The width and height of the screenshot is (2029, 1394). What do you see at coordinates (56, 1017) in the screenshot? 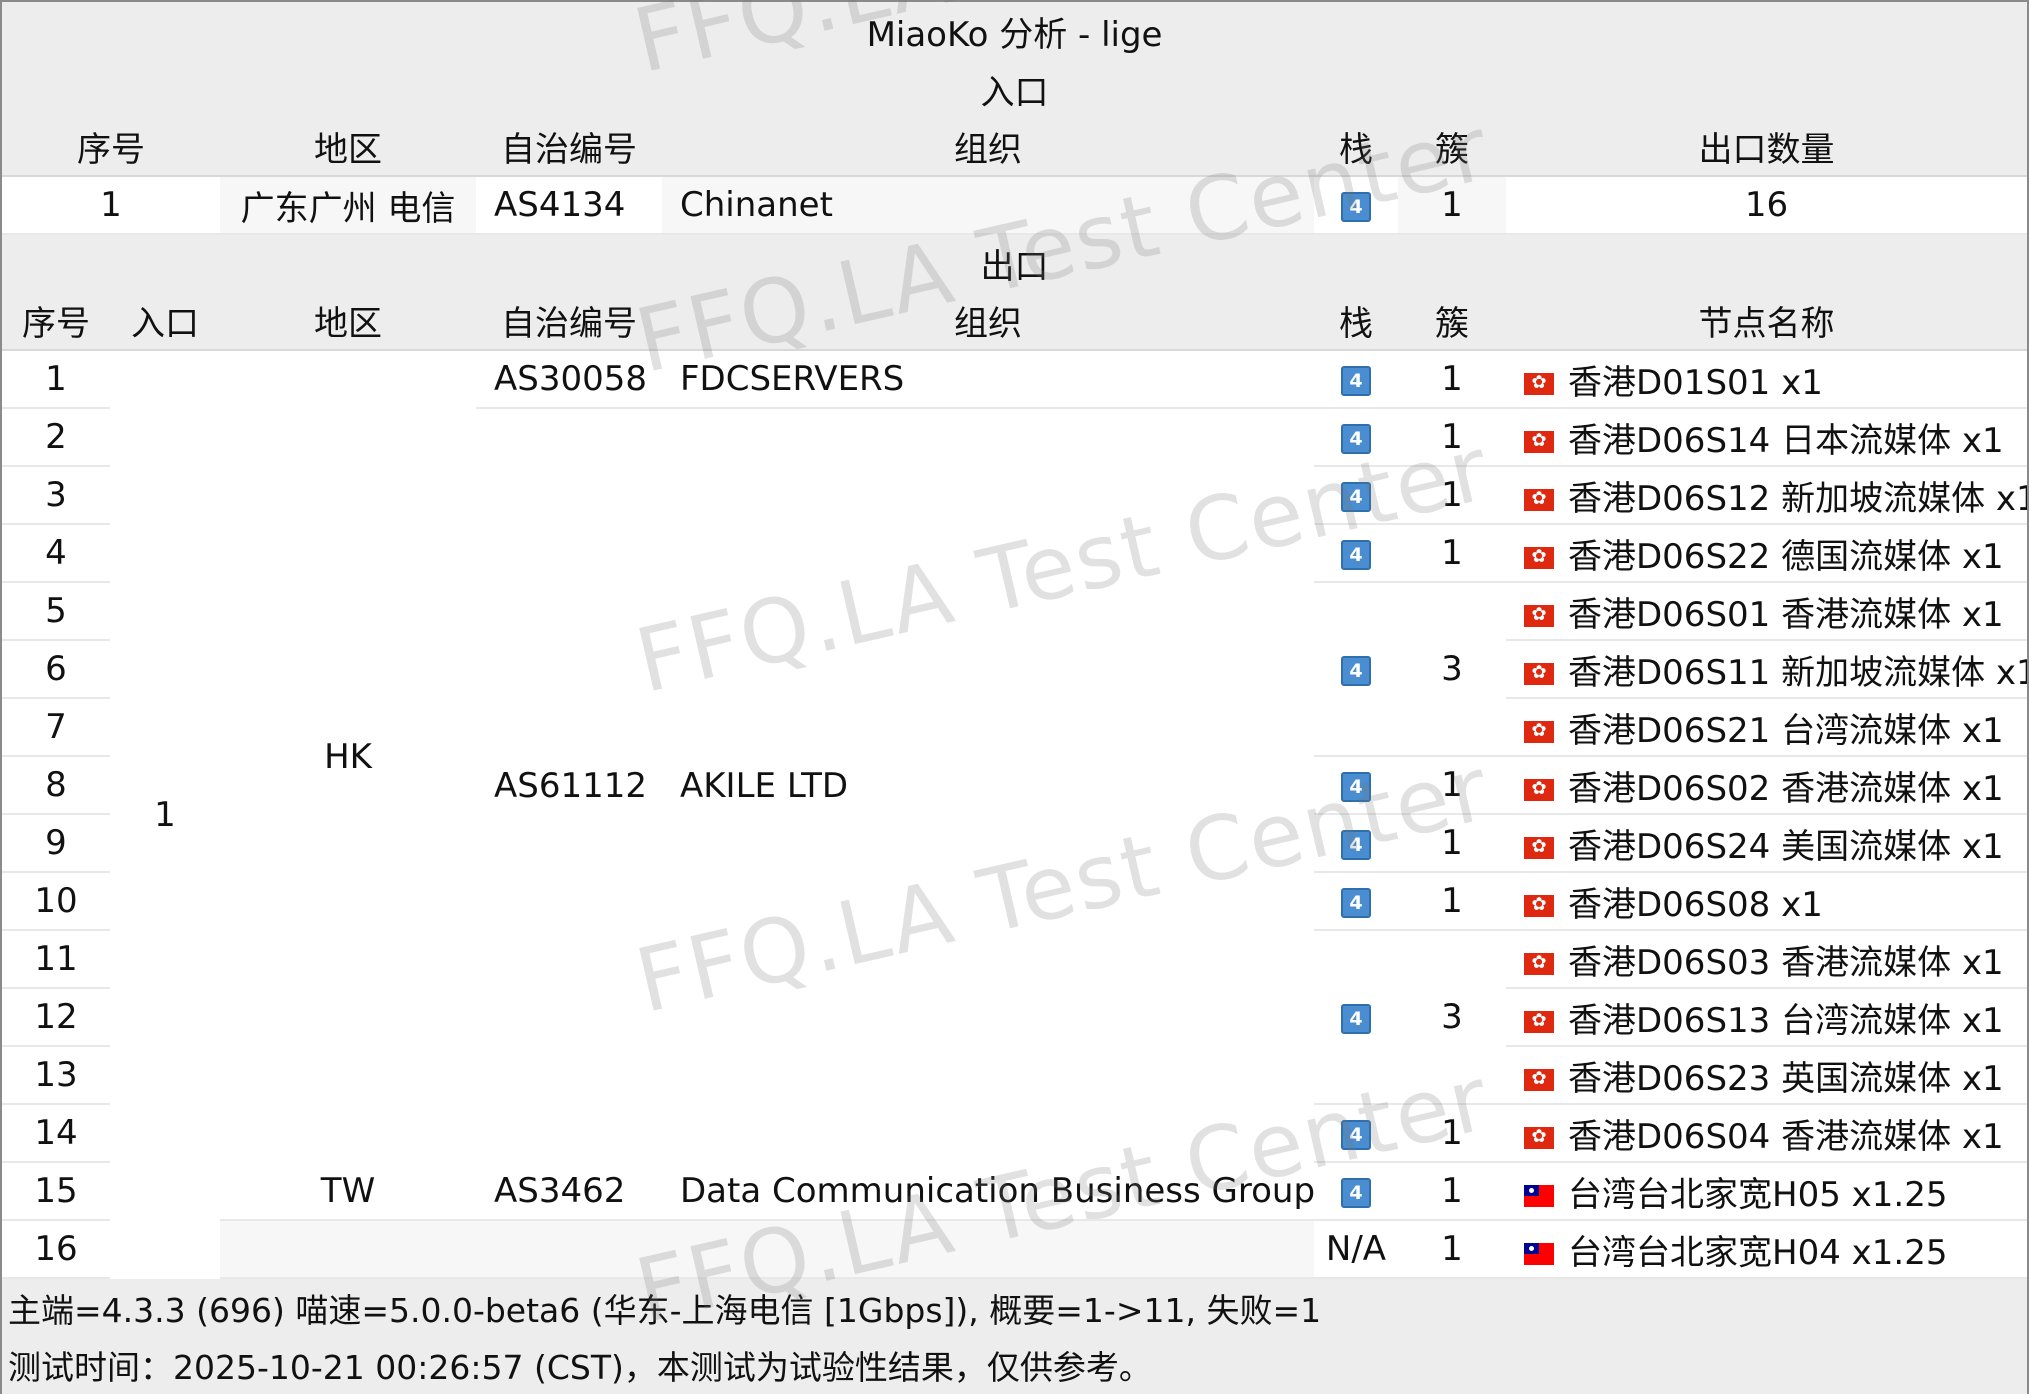
I see `exit-seq: 12` at bounding box center [56, 1017].